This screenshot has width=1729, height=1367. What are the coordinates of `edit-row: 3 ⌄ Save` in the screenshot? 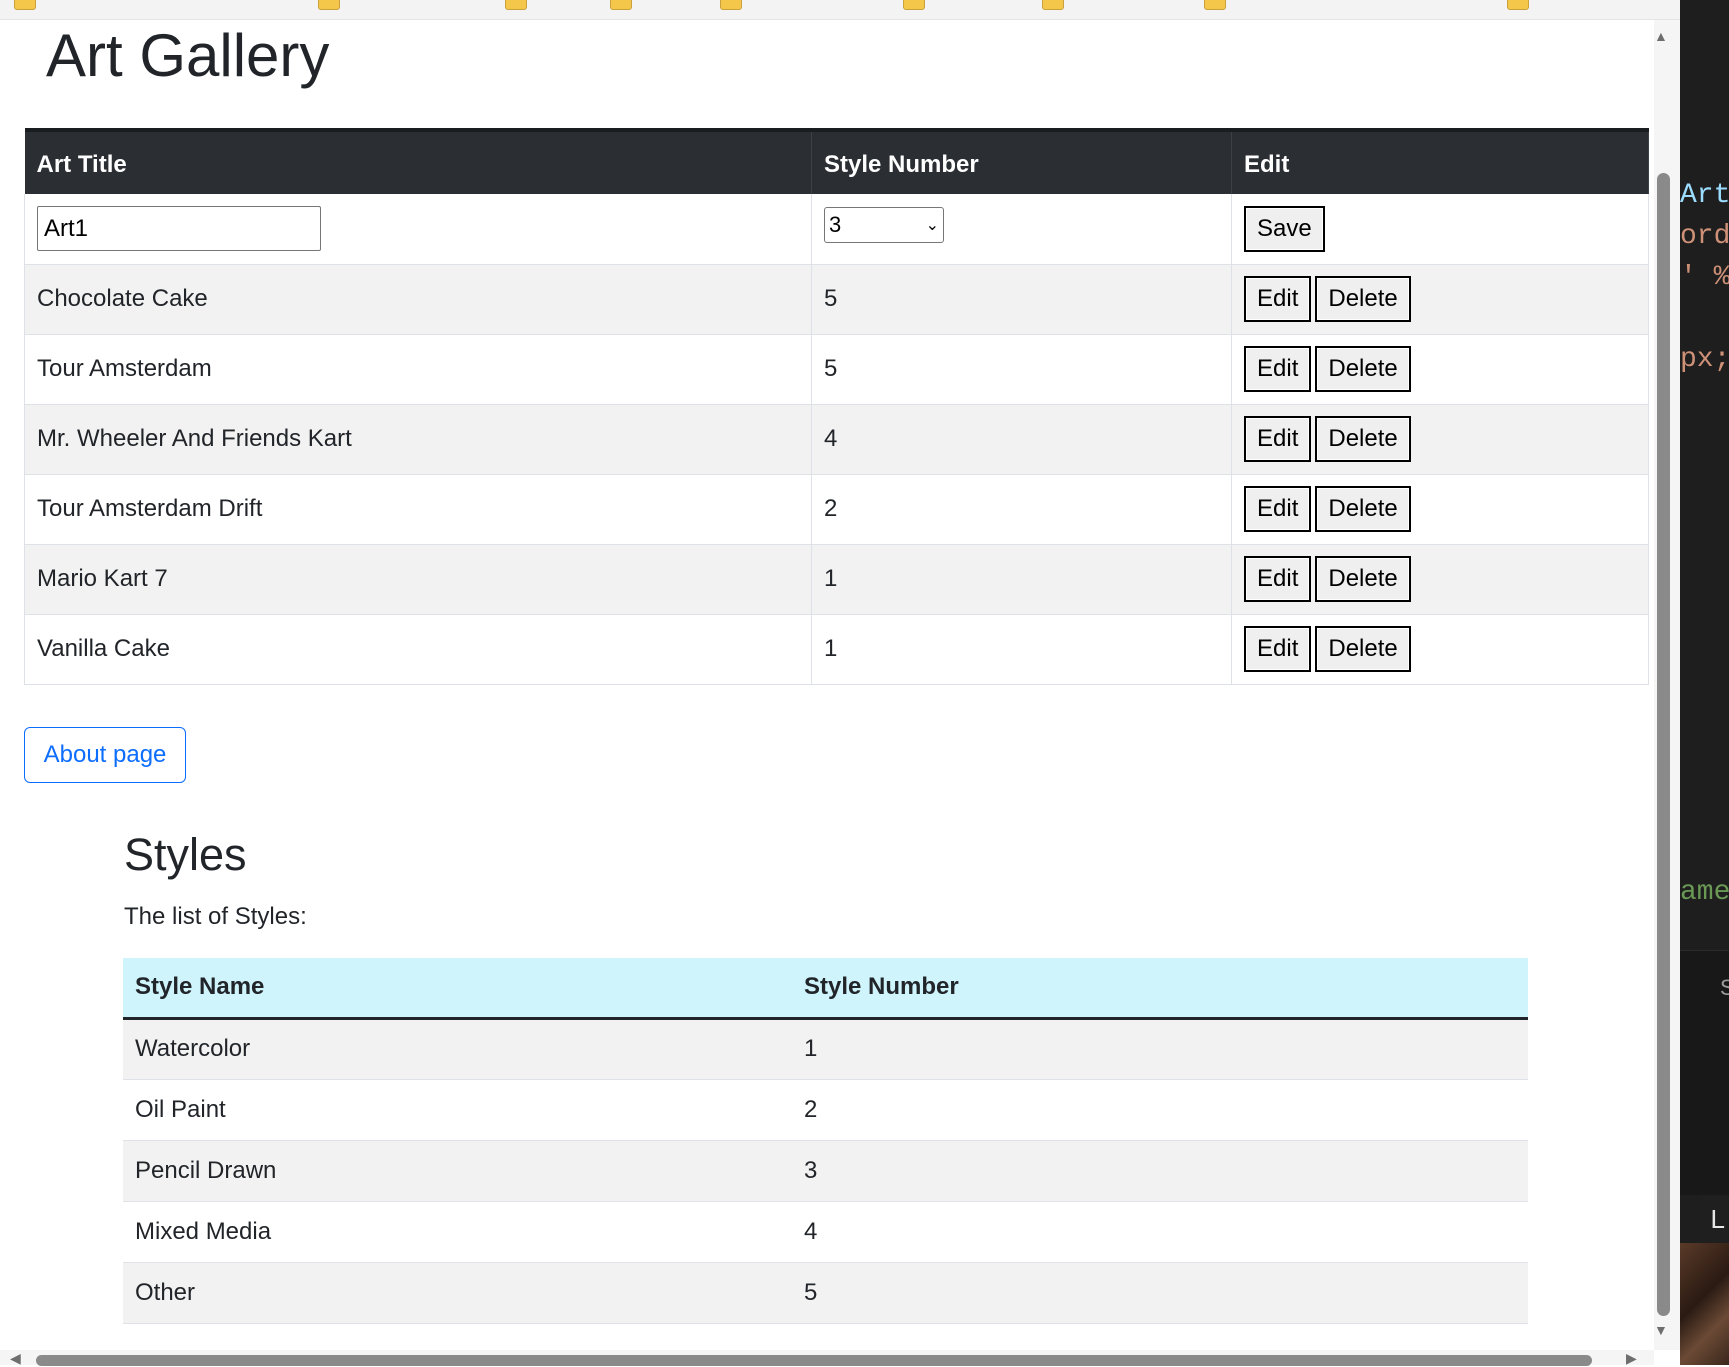 It's located at (836, 229).